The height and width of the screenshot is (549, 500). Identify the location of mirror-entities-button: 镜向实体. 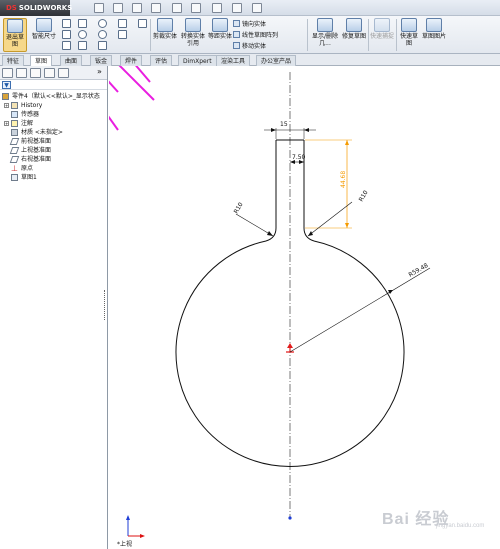
(249, 23).